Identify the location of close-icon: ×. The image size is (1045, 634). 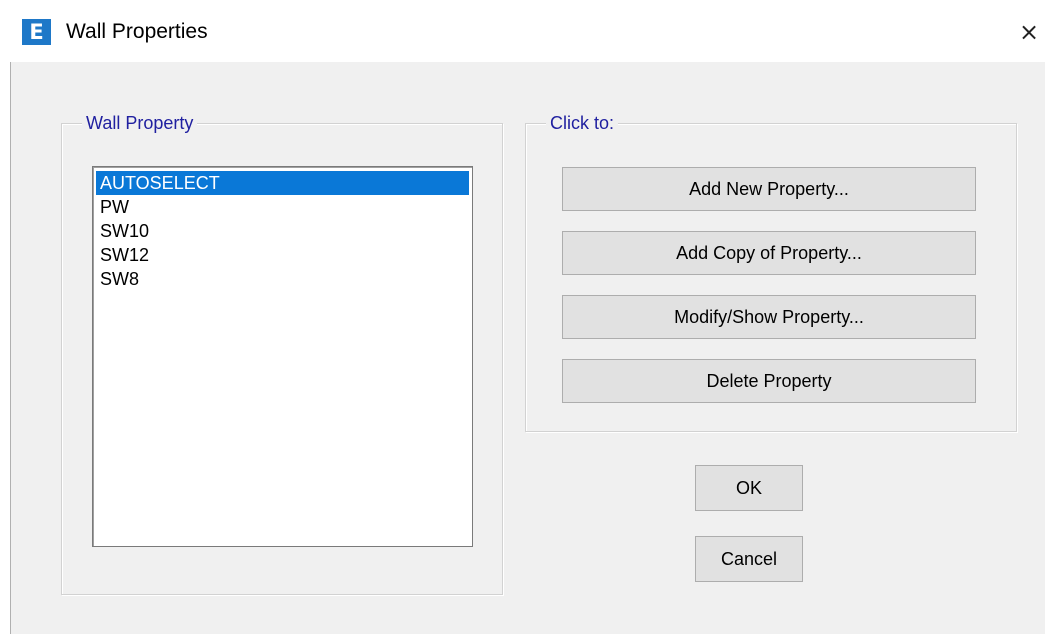
(1029, 32).